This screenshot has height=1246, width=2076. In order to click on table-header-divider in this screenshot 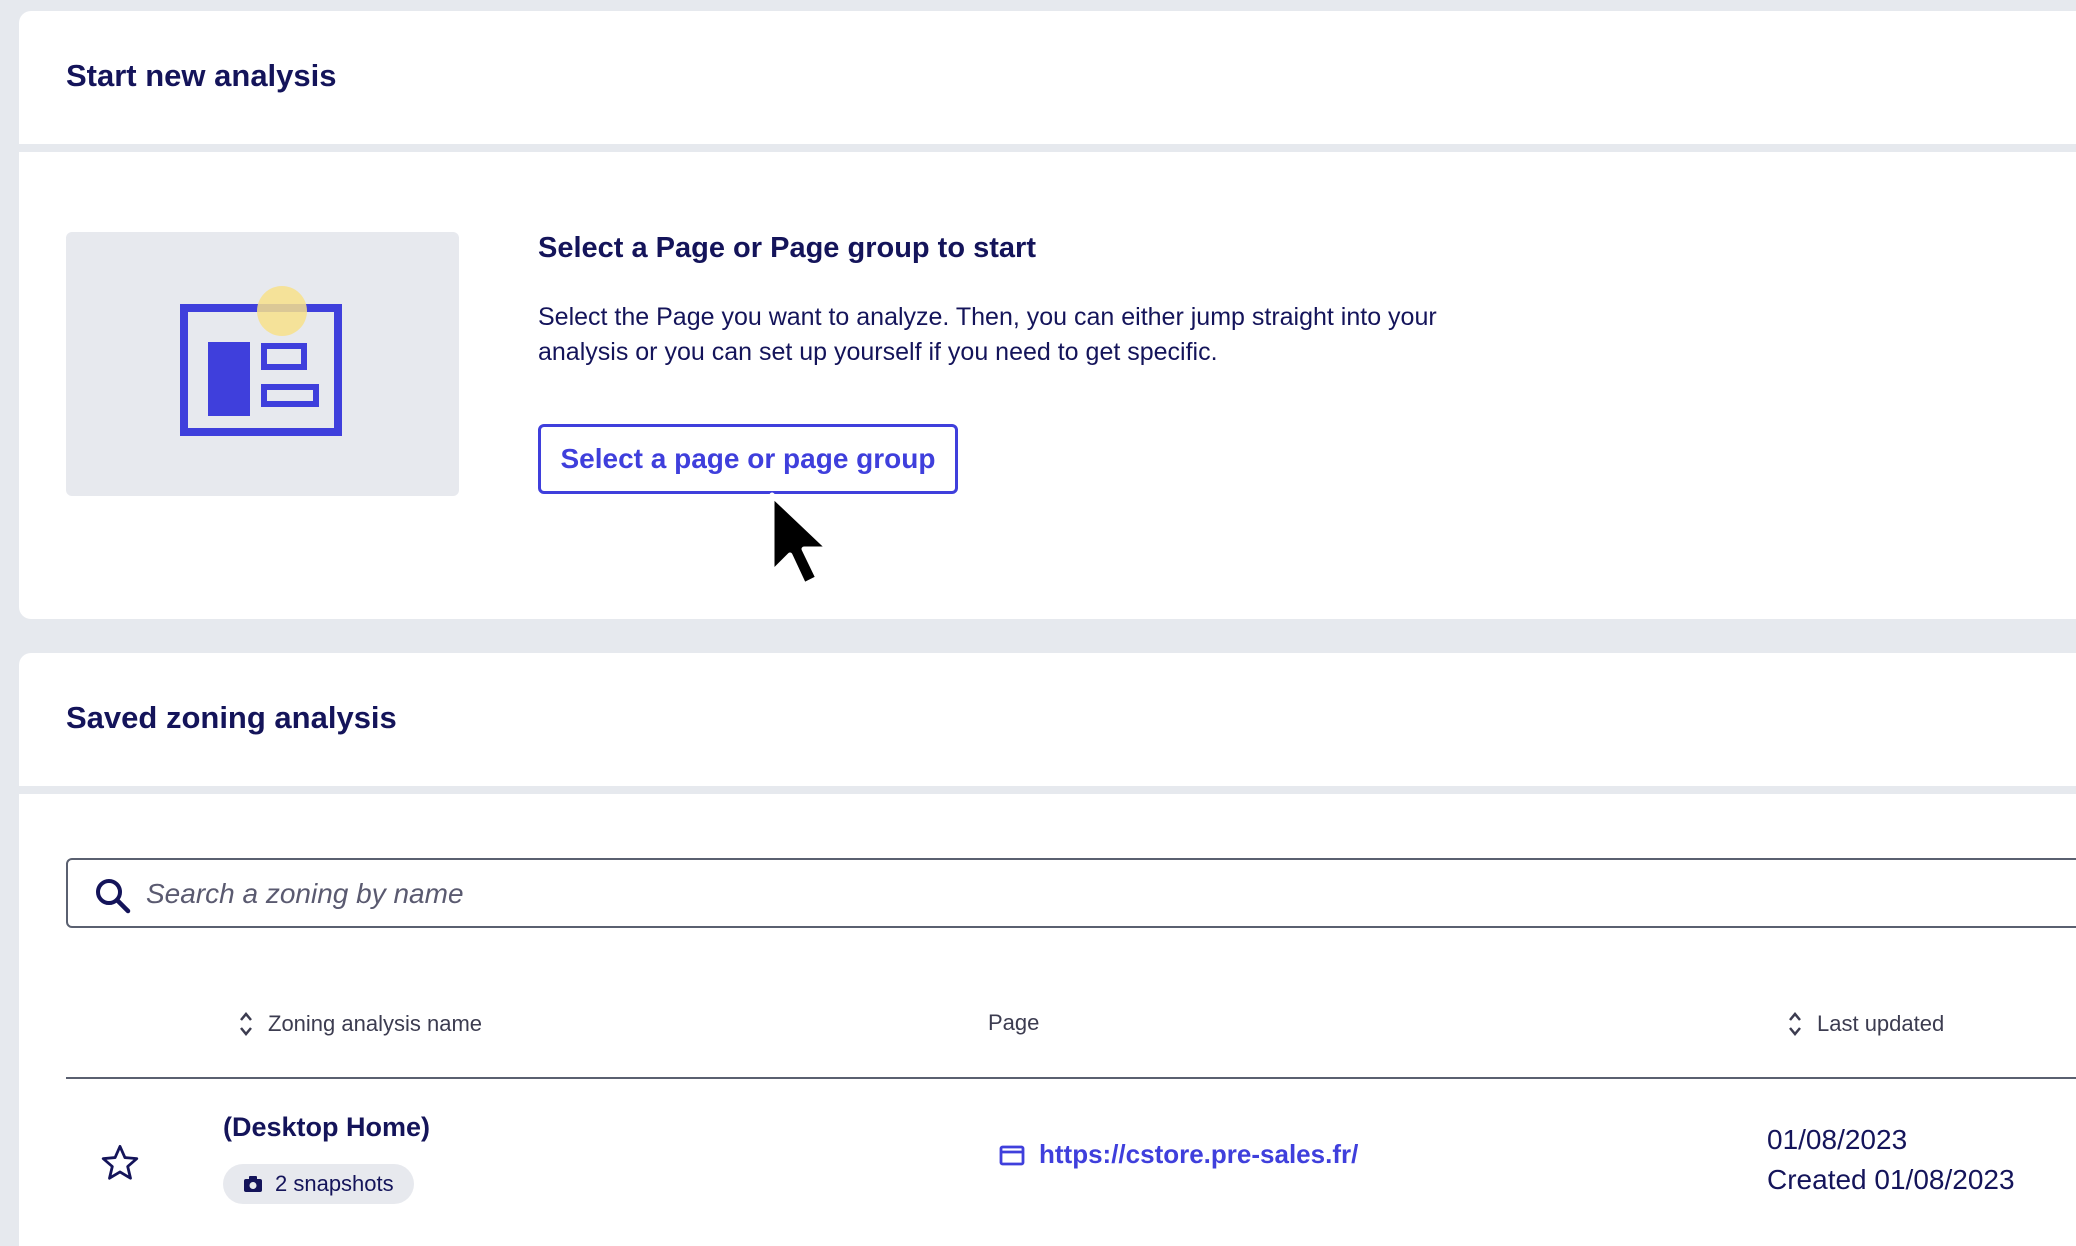, I will do `click(1071, 1078)`.